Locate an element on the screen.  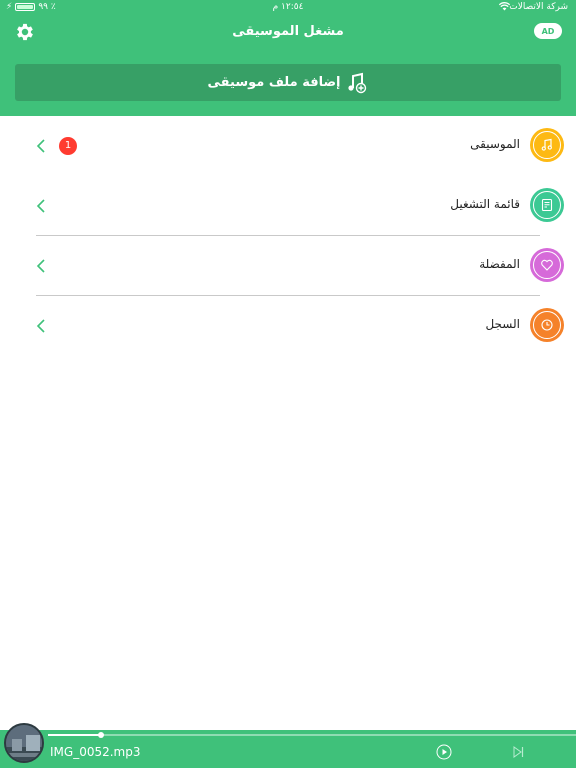
track-name: IMG_0052.mp3 is located at coordinates (95, 752).